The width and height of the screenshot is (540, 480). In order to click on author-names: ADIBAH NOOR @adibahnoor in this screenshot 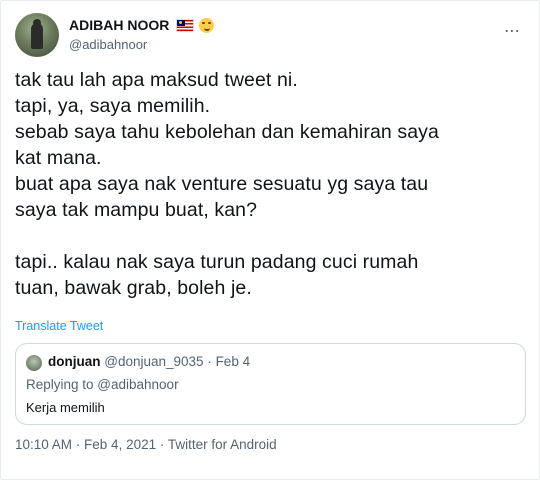, I will do `click(142, 33)`.